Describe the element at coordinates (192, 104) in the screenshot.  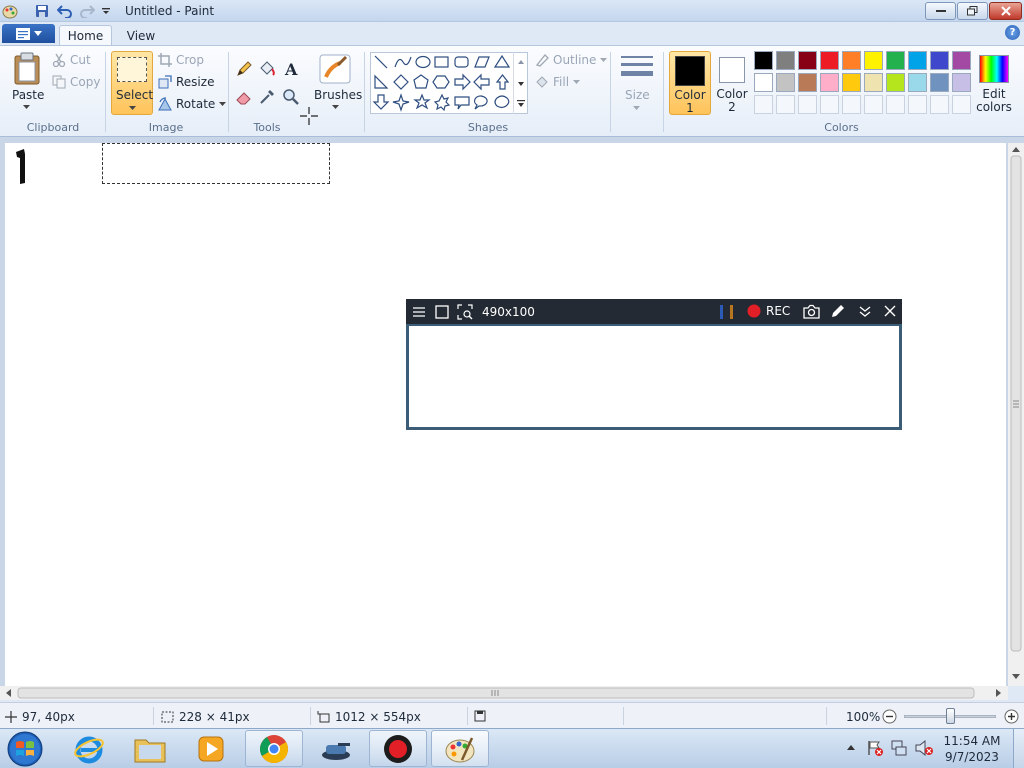
I see `rotate-button: Rotate` at that location.